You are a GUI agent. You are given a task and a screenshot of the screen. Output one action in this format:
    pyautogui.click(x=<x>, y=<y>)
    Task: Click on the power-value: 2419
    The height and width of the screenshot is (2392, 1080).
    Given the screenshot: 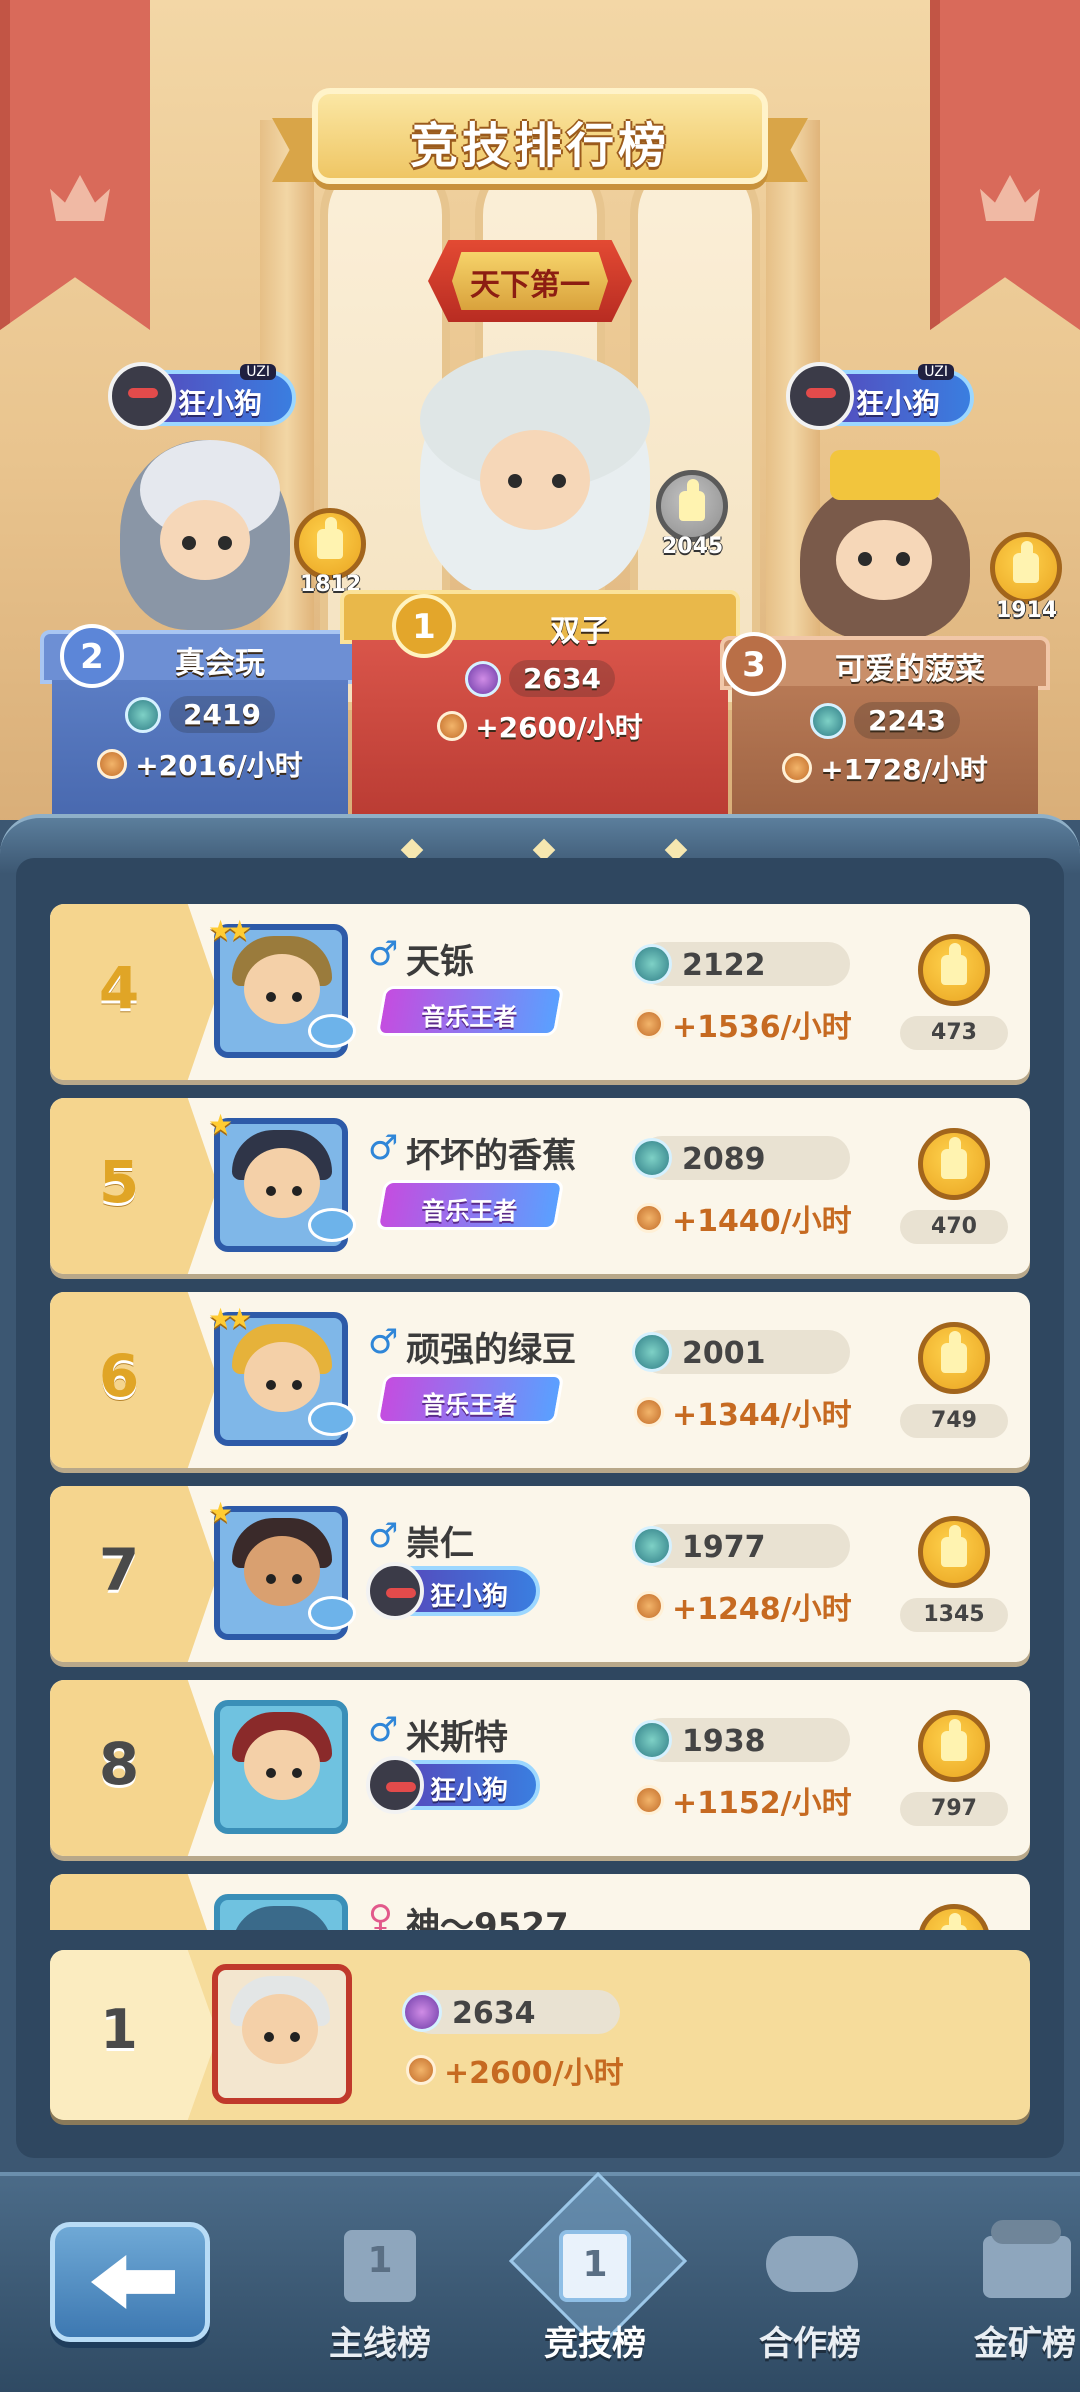 What is the action you would take?
    pyautogui.click(x=222, y=714)
    